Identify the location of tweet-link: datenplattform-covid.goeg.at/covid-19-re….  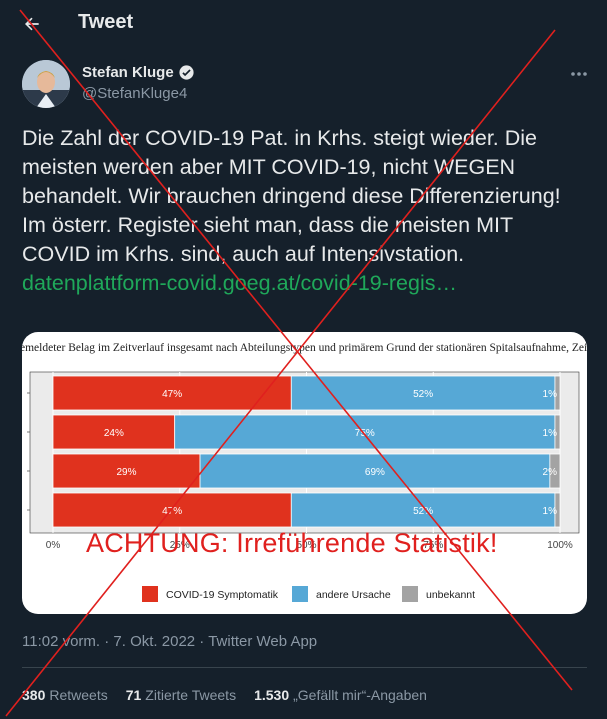
(239, 283).